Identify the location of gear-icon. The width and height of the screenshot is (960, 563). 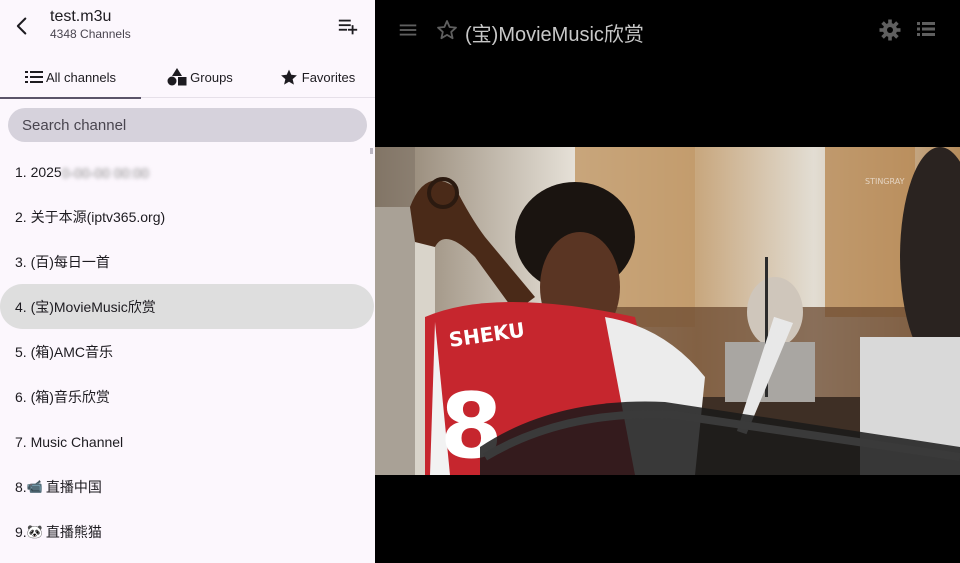
(890, 30).